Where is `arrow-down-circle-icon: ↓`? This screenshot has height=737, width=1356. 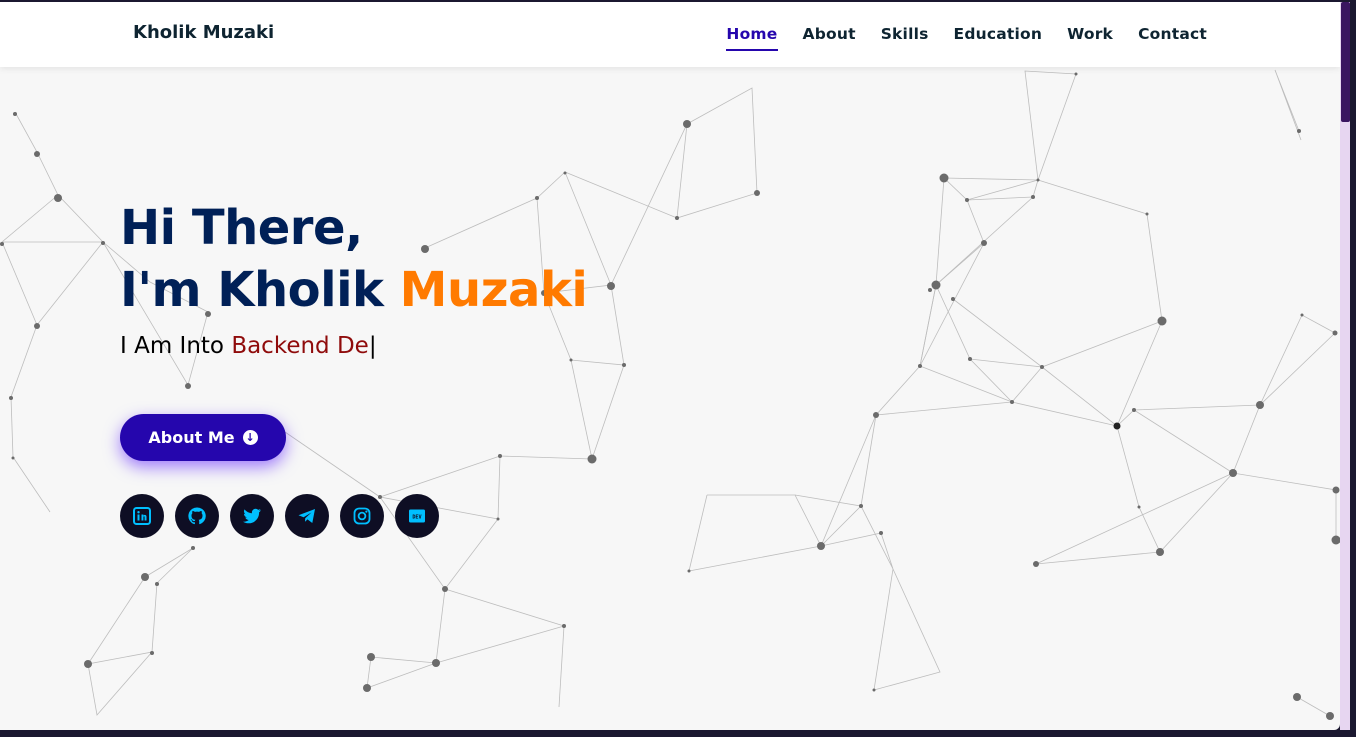 arrow-down-circle-icon: ↓ is located at coordinates (250, 437).